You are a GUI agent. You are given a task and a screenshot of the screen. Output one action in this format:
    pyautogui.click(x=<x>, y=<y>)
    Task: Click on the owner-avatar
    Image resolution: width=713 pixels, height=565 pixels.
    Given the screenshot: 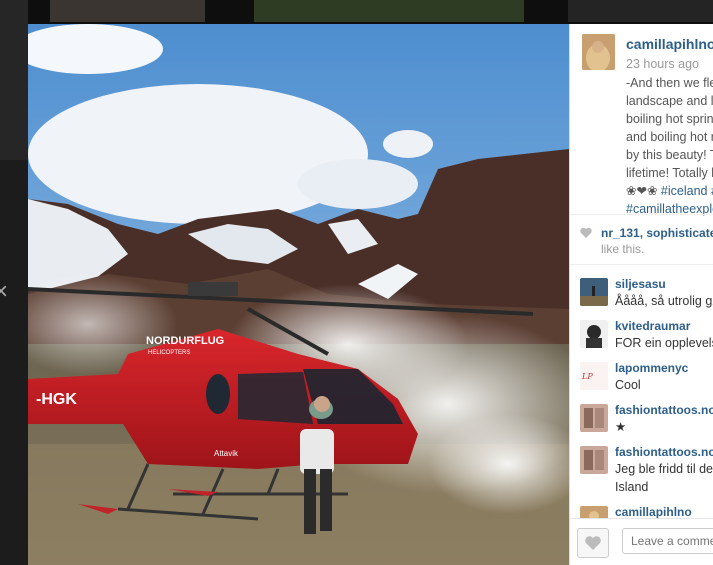 What is the action you would take?
    pyautogui.click(x=598, y=52)
    